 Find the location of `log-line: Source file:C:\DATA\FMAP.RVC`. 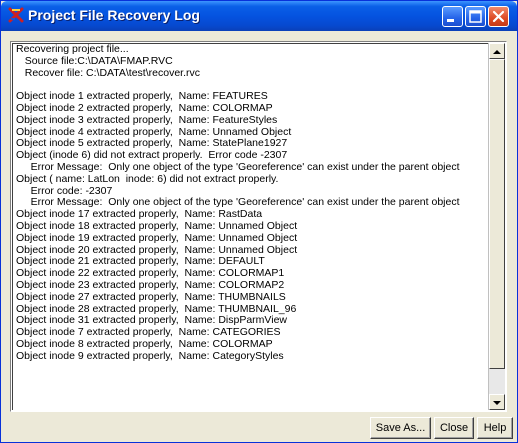

log-line: Source file:C:\DATA\FMAP.RVC is located at coordinates (94, 60).